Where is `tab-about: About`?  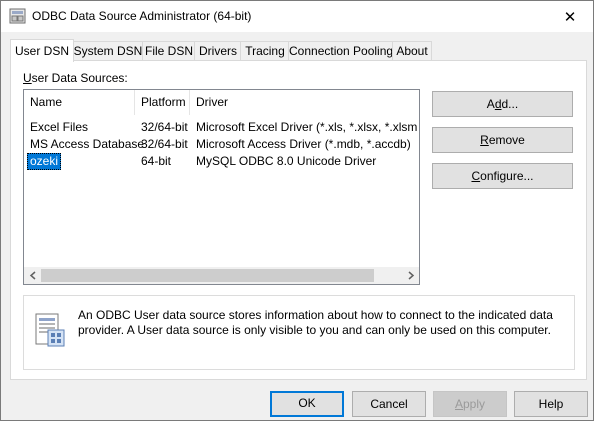 tab-about: About is located at coordinates (412, 51).